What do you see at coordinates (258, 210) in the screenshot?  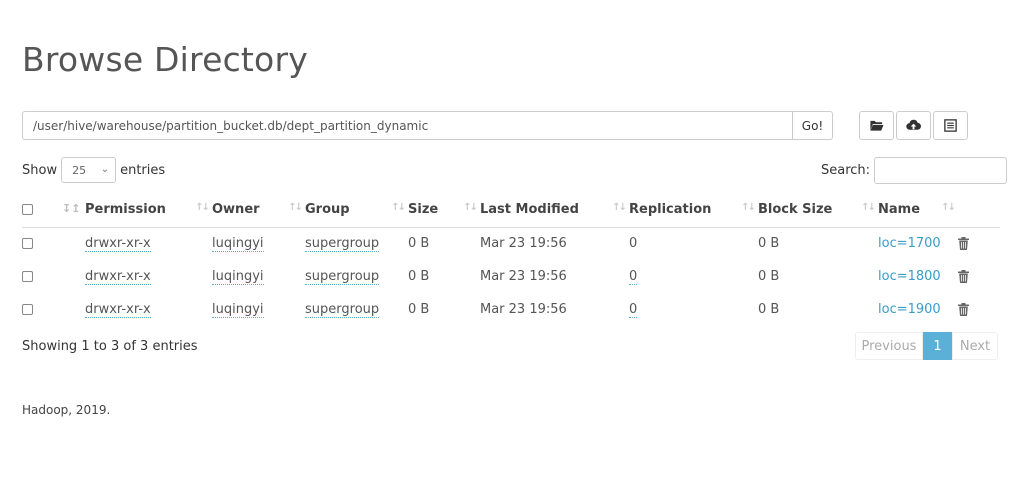 I see `col-owner: Owner ↑↓` at bounding box center [258, 210].